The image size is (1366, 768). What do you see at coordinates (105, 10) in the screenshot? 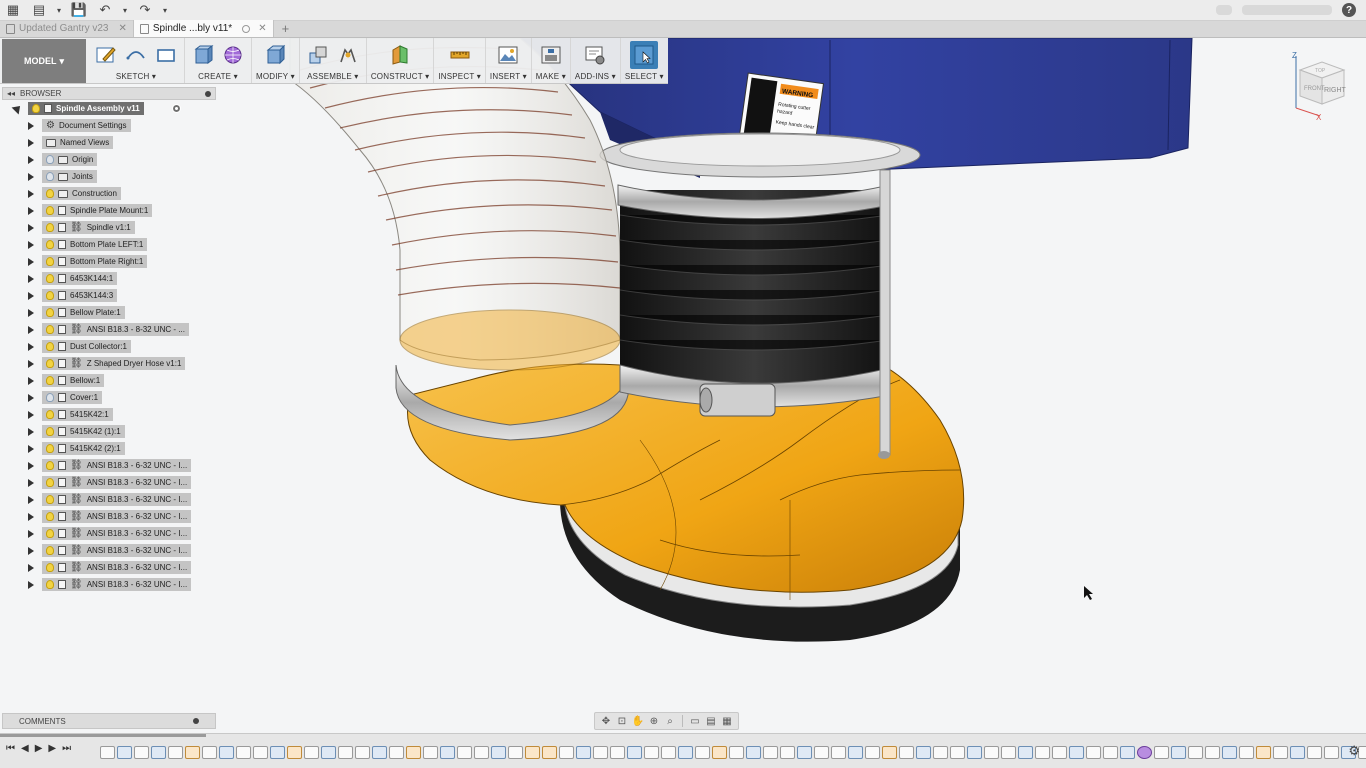
I see `undo-icon: ↶` at bounding box center [105, 10].